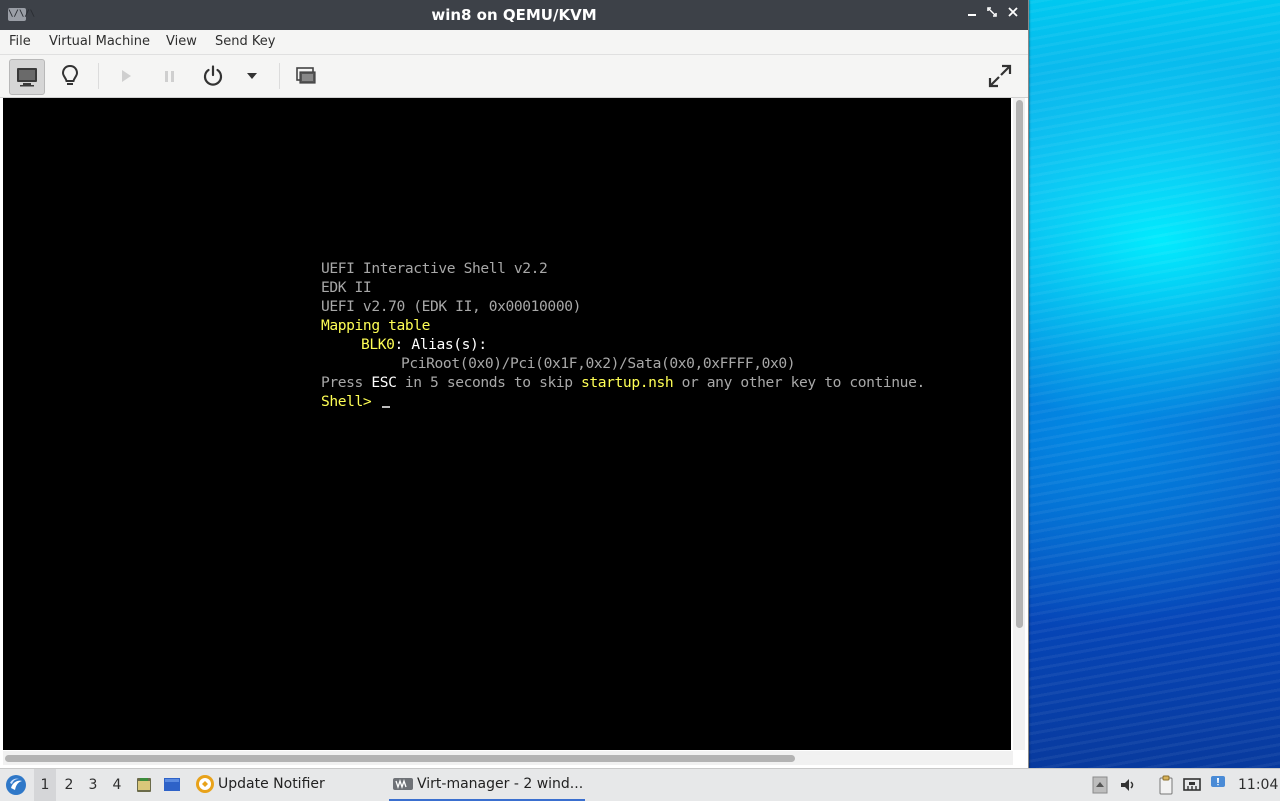 The width and height of the screenshot is (1280, 801). What do you see at coordinates (799, 382) in the screenshot?
I see `console-text: or any other key to continue.` at bounding box center [799, 382].